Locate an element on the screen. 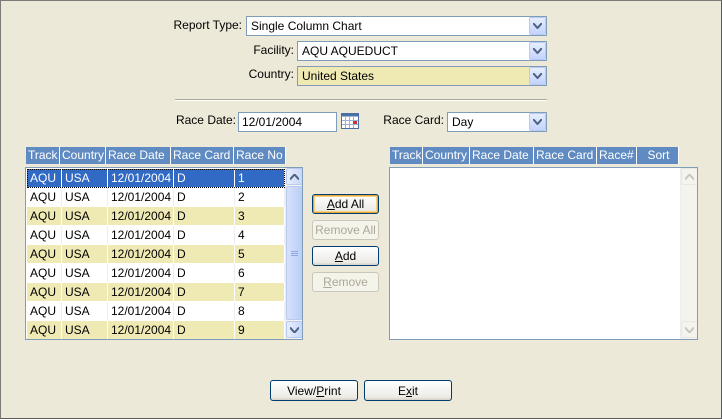 This screenshot has height=419, width=722. cell-race-no: 3 is located at coordinates (260, 216).